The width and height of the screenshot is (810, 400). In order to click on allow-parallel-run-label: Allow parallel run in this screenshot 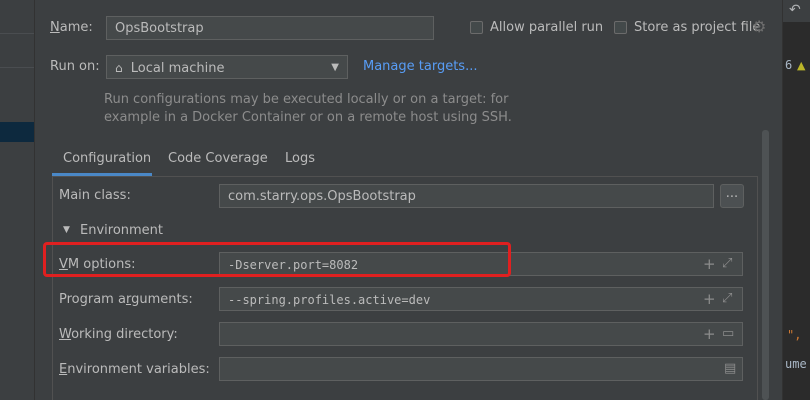, I will do `click(546, 27)`.